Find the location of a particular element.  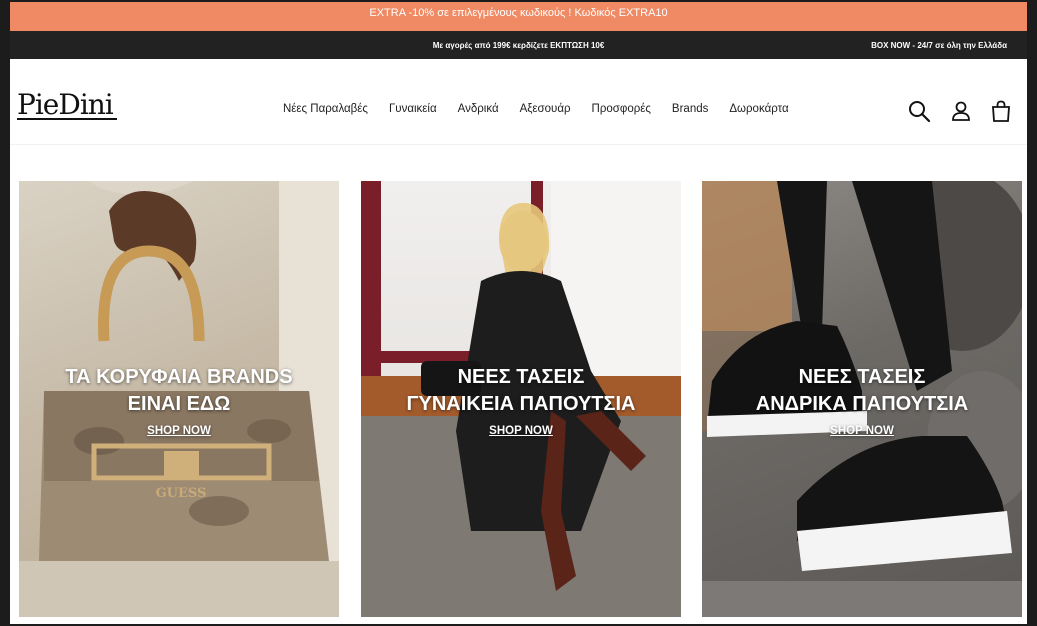

tile-title-line2: ΕΙΝΑΙ ΕΔΩ is located at coordinates (179, 404).